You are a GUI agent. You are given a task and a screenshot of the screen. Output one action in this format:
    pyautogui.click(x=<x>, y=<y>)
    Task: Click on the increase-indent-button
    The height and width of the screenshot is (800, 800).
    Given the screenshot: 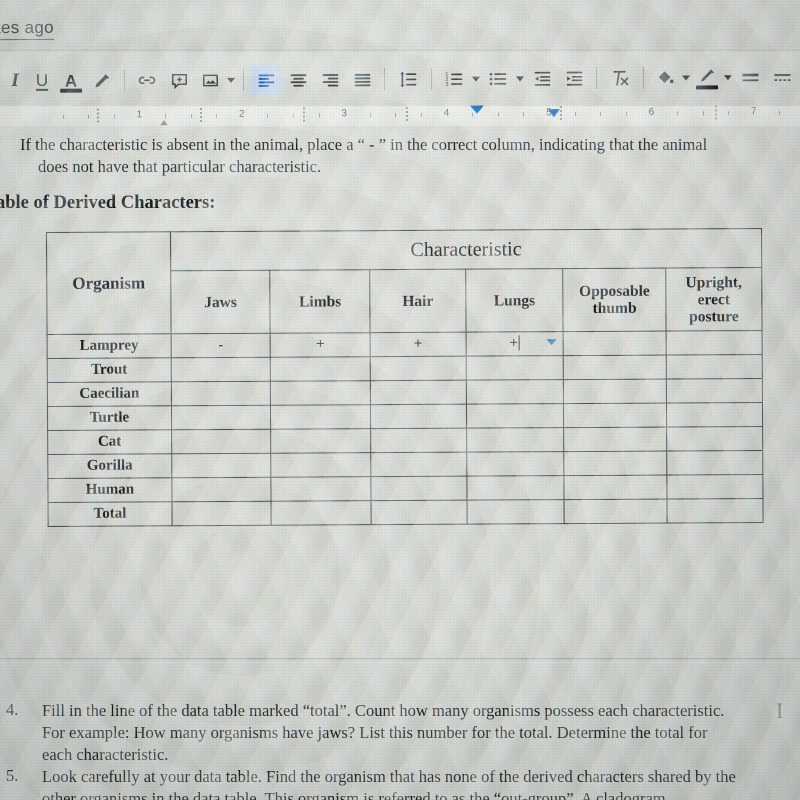 What is the action you would take?
    pyautogui.click(x=574, y=78)
    